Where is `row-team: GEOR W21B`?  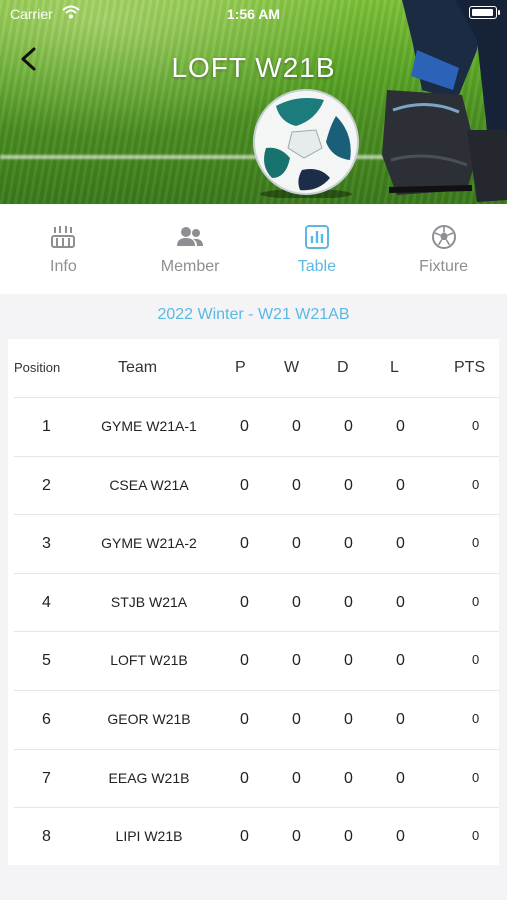 row-team: GEOR W21B is located at coordinates (149, 719).